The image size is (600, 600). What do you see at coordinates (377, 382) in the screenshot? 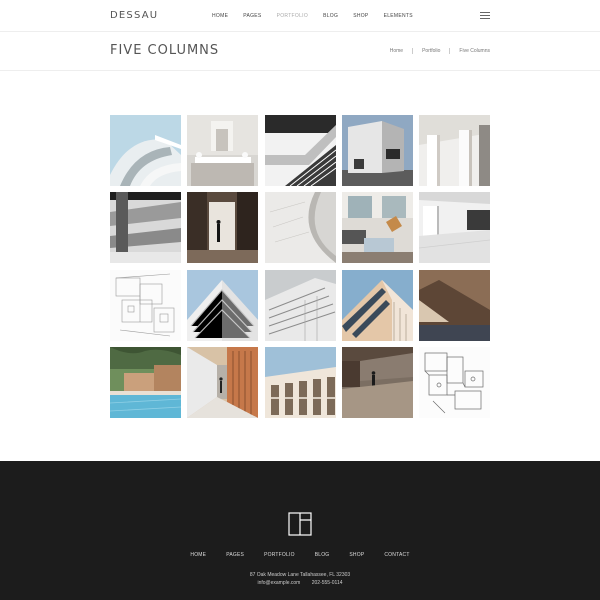
I see `portfolio-item-plaza-person-walking` at bounding box center [377, 382].